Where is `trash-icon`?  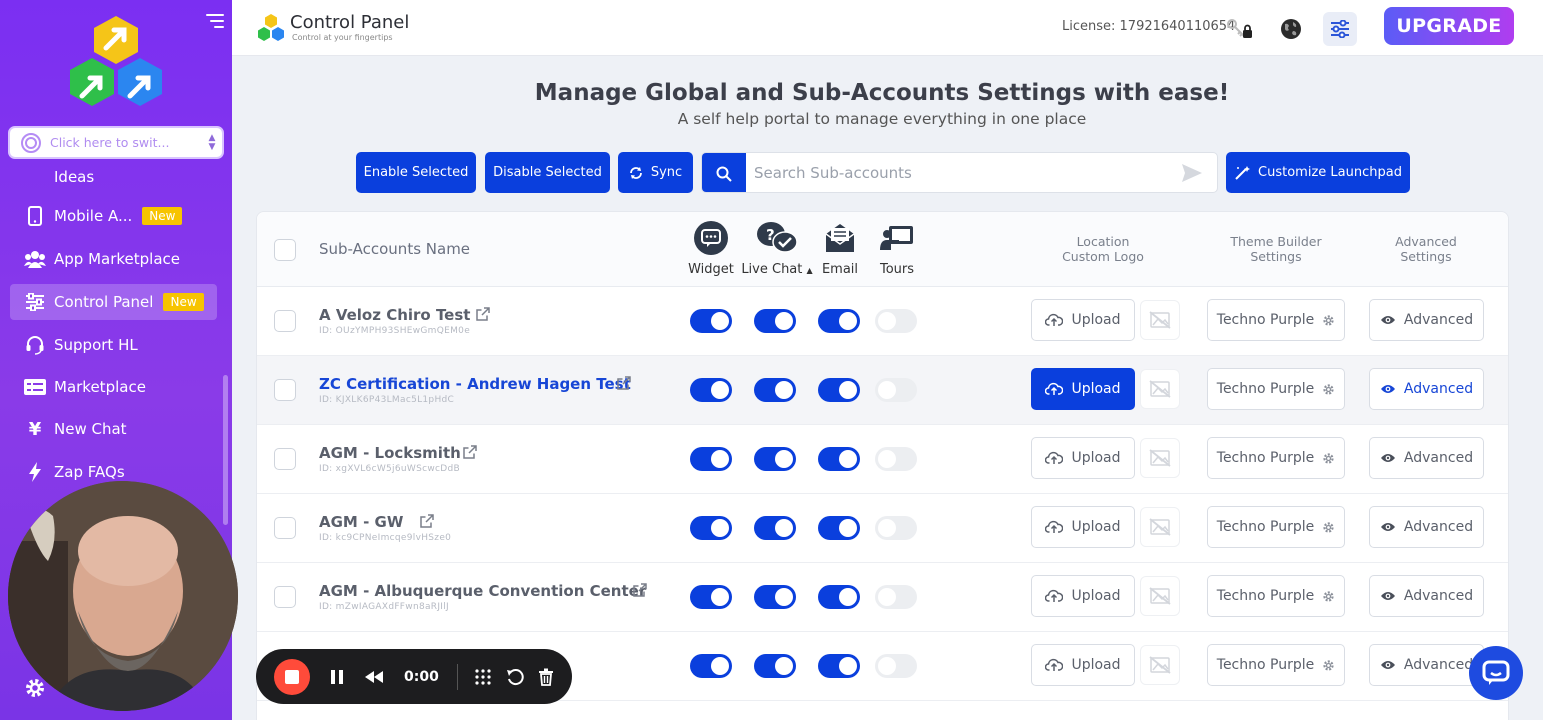 trash-icon is located at coordinates (546, 677).